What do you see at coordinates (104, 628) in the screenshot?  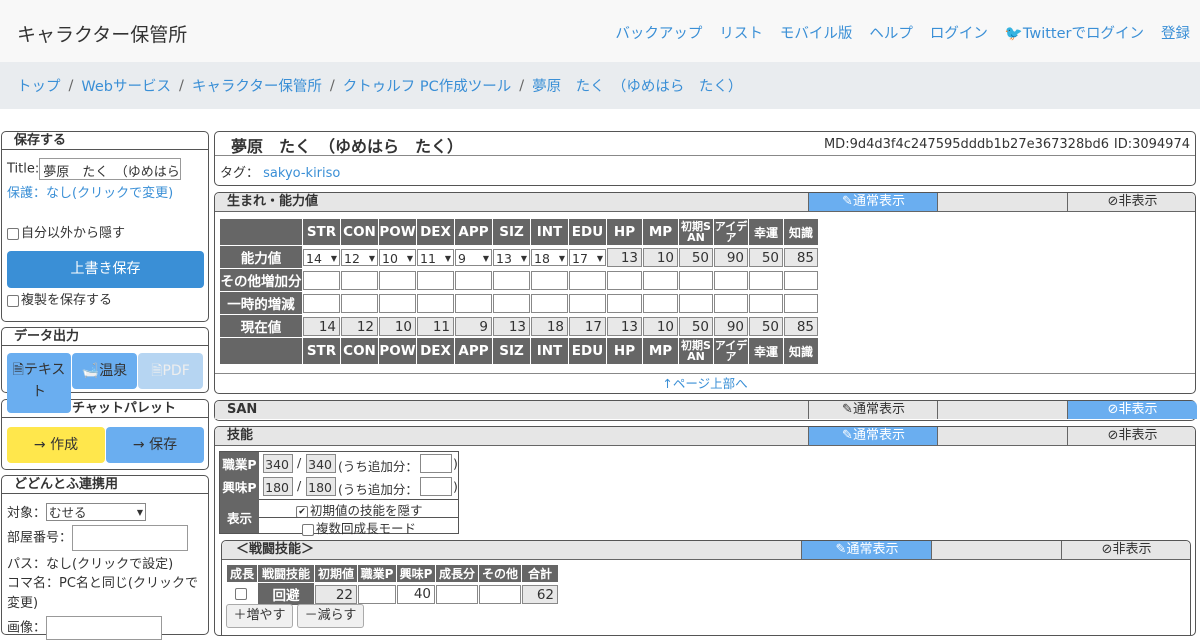 I see `image-input` at bounding box center [104, 628].